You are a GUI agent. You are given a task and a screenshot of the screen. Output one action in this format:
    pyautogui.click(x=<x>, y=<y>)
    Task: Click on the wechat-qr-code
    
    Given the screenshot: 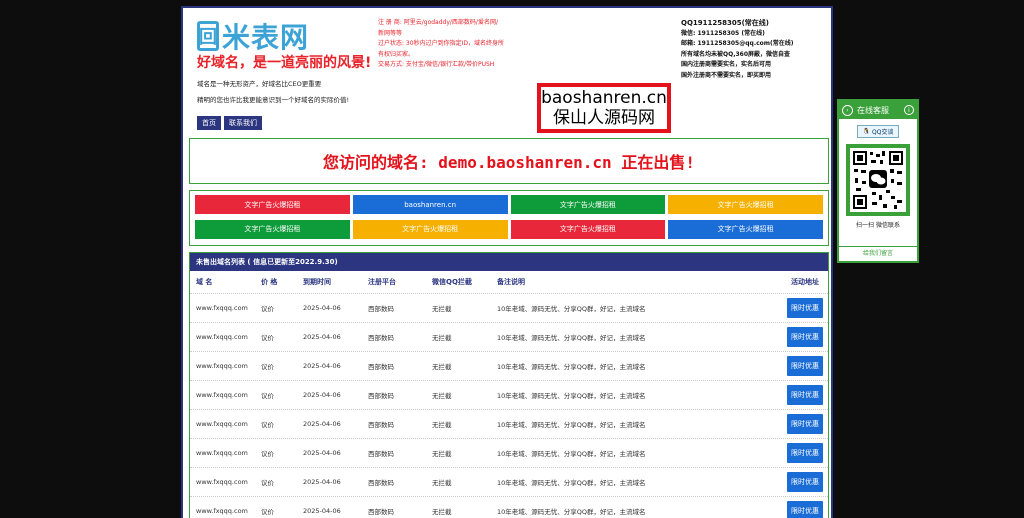 What is the action you would take?
    pyautogui.click(x=878, y=180)
    